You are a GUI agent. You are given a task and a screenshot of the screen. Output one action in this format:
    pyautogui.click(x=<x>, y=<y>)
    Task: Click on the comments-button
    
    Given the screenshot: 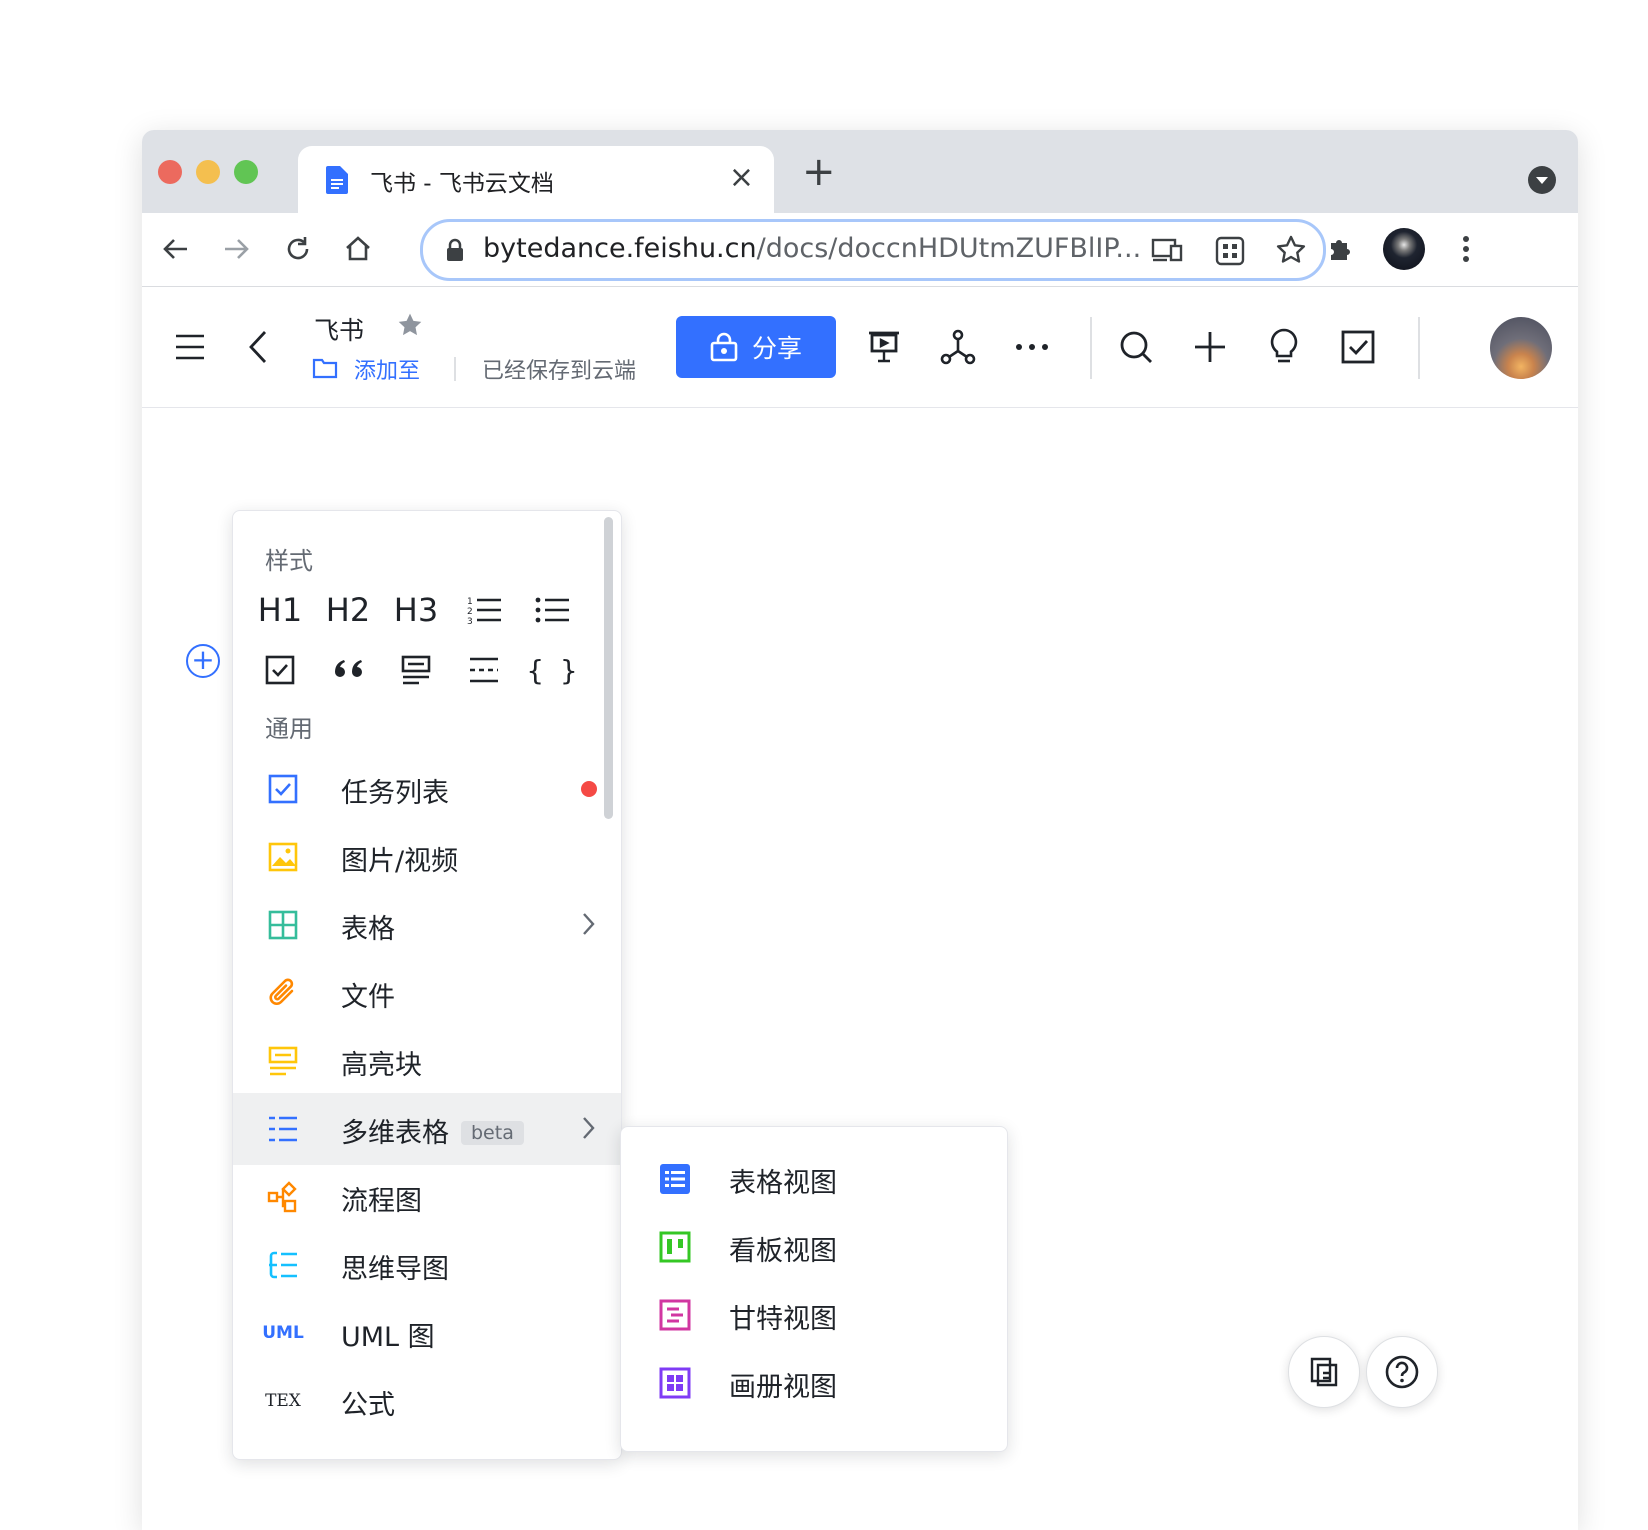 What is the action you would take?
    pyautogui.click(x=1324, y=1372)
    